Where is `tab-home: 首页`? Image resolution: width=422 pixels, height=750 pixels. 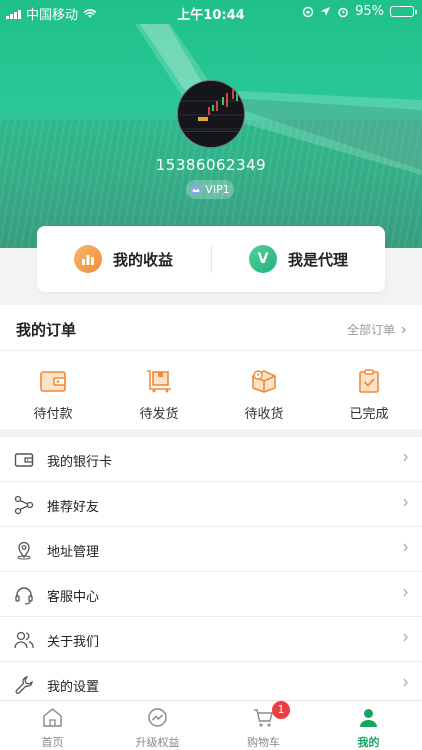 tab-home: 首页 is located at coordinates (52, 725).